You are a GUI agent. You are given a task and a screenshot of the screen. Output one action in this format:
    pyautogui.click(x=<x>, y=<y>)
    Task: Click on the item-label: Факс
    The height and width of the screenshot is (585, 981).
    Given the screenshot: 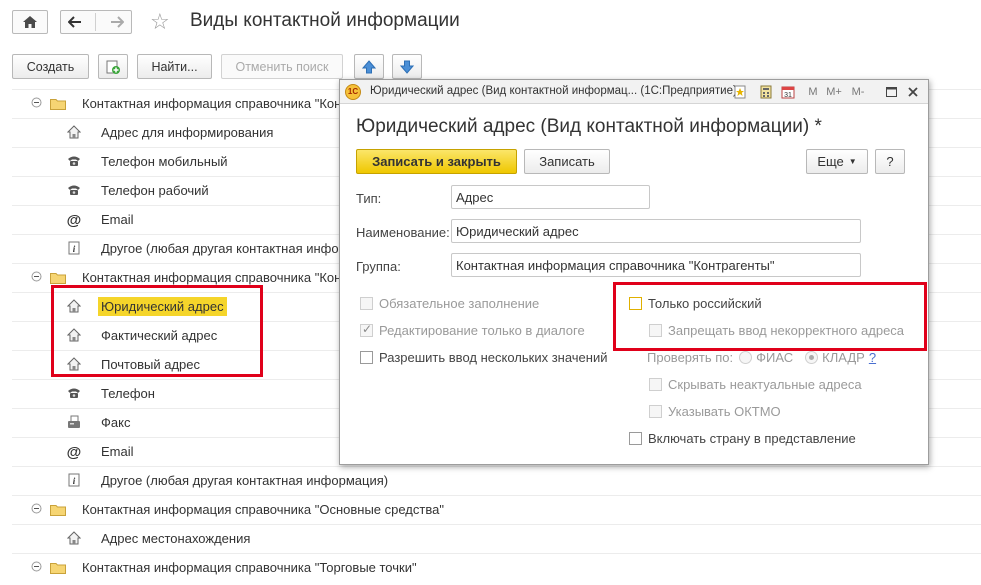 What is the action you would take?
    pyautogui.click(x=116, y=422)
    